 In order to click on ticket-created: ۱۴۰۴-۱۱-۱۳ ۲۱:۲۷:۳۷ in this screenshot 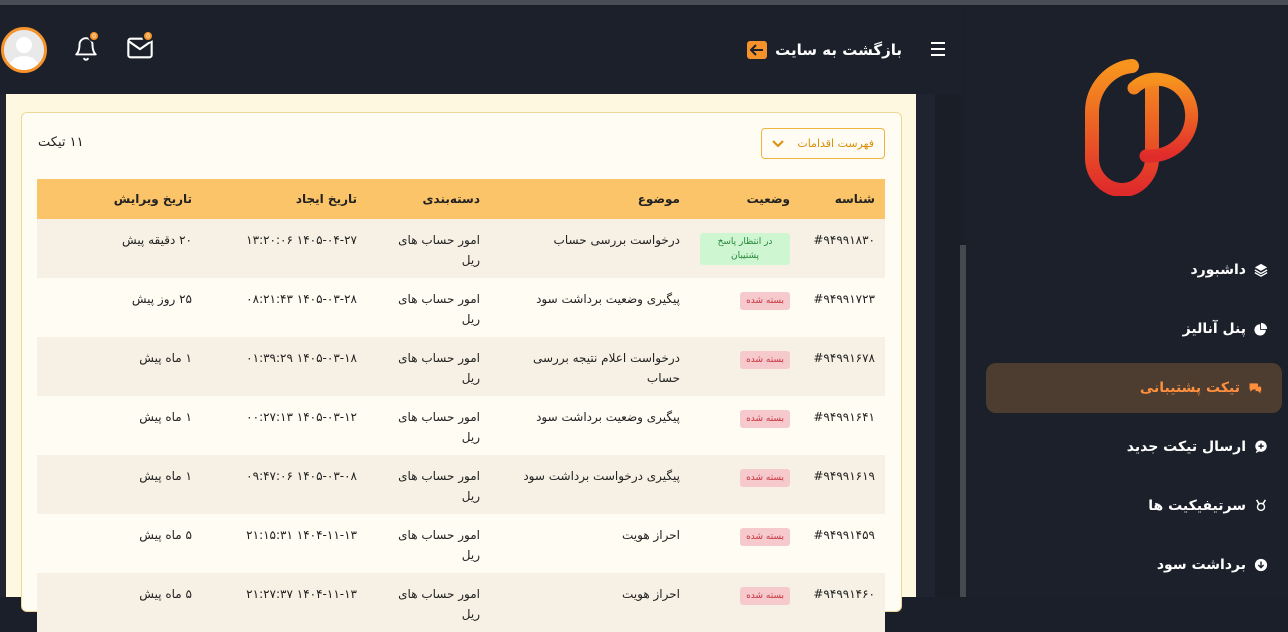, I will do `click(301, 594)`.